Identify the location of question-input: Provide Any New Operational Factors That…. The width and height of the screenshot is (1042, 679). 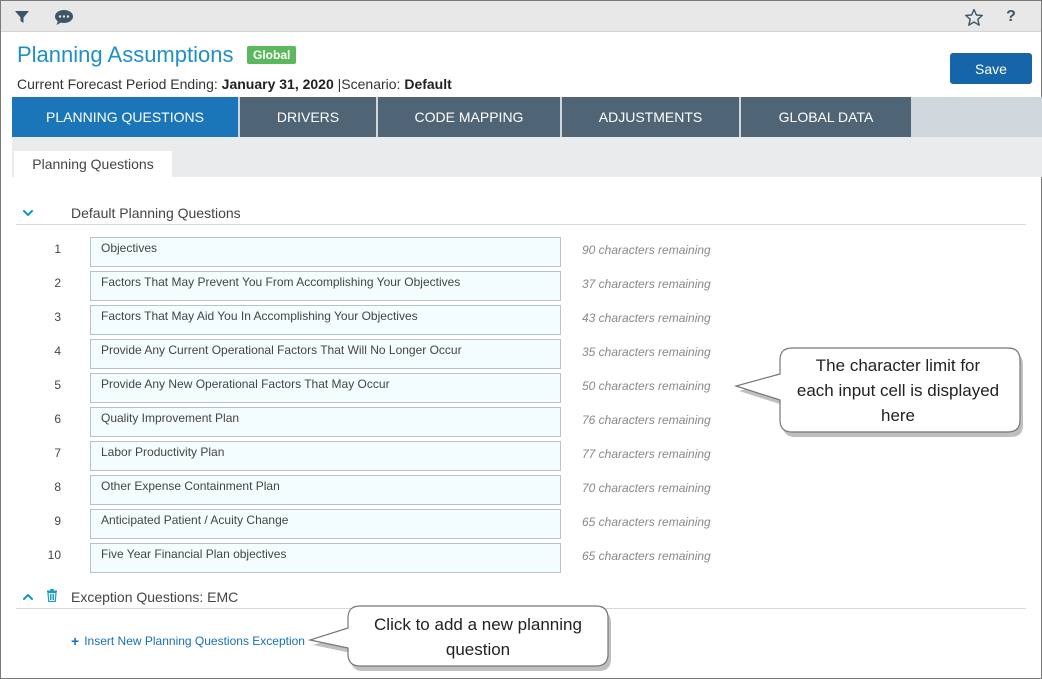
(325, 388).